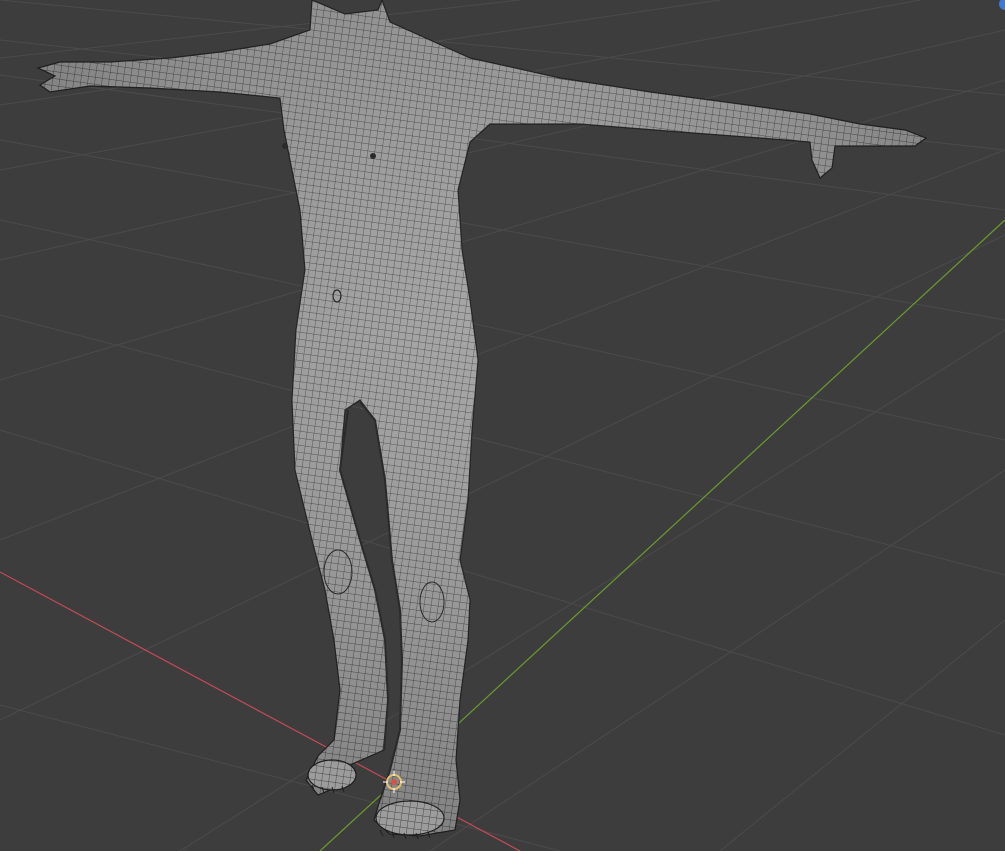 Image resolution: width=1005 pixels, height=851 pixels. What do you see at coordinates (373, 156) in the screenshot?
I see `chest-feature-right` at bounding box center [373, 156].